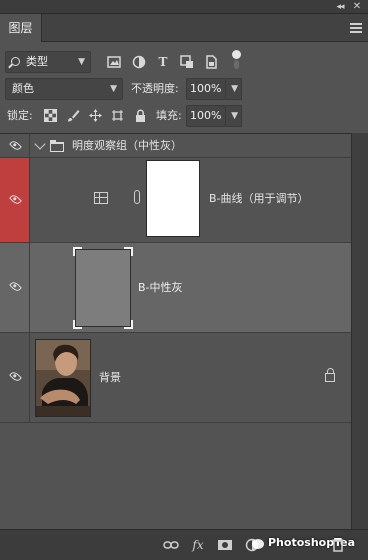  I want to click on layer-row-curves: B-曲线（用于调节）, so click(175, 200).